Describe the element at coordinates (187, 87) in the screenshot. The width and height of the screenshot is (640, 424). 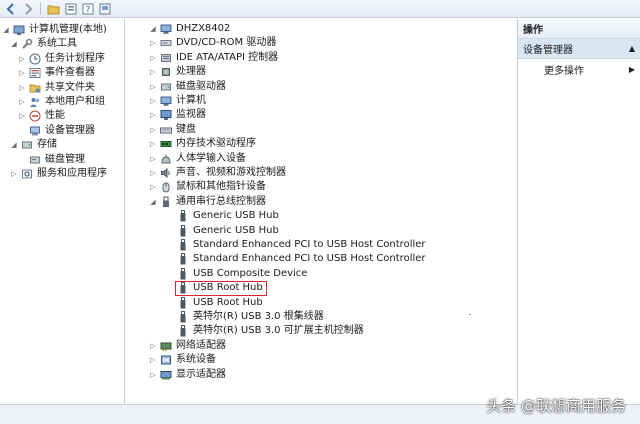
I see `device-category: ▷ 磁盘驱动器` at that location.